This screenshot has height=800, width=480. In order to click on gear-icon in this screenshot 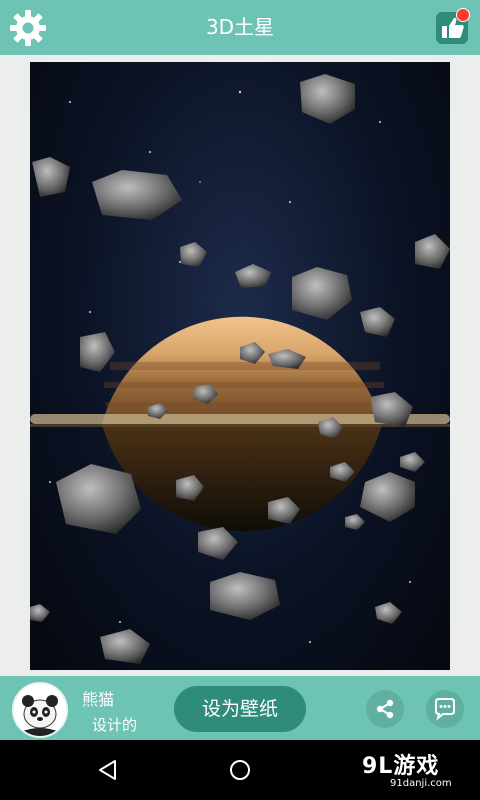, I will do `click(28, 28)`.